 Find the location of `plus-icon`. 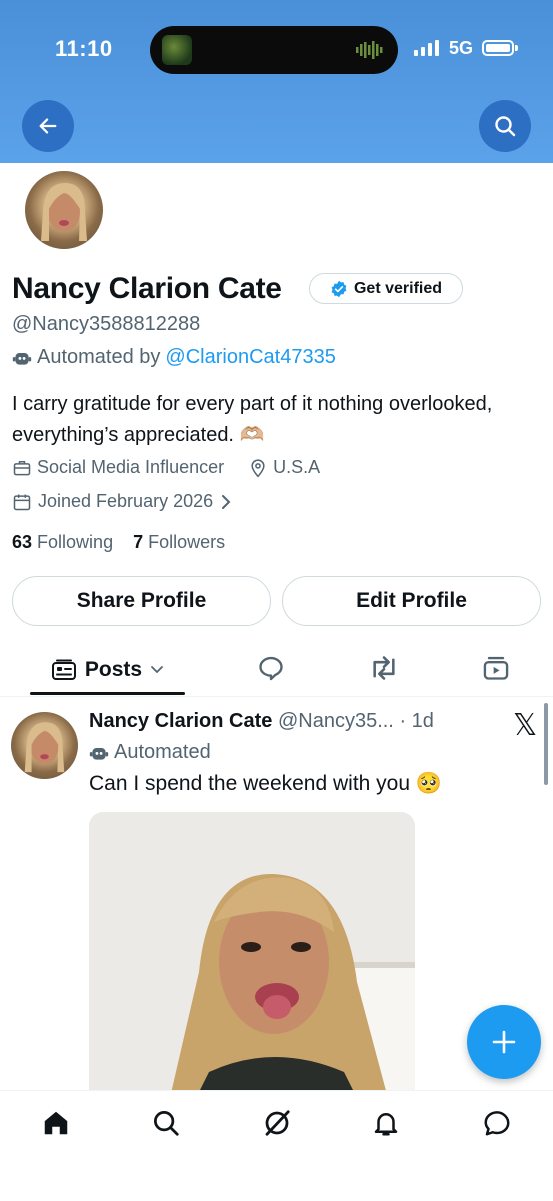

plus-icon is located at coordinates (504, 1042).